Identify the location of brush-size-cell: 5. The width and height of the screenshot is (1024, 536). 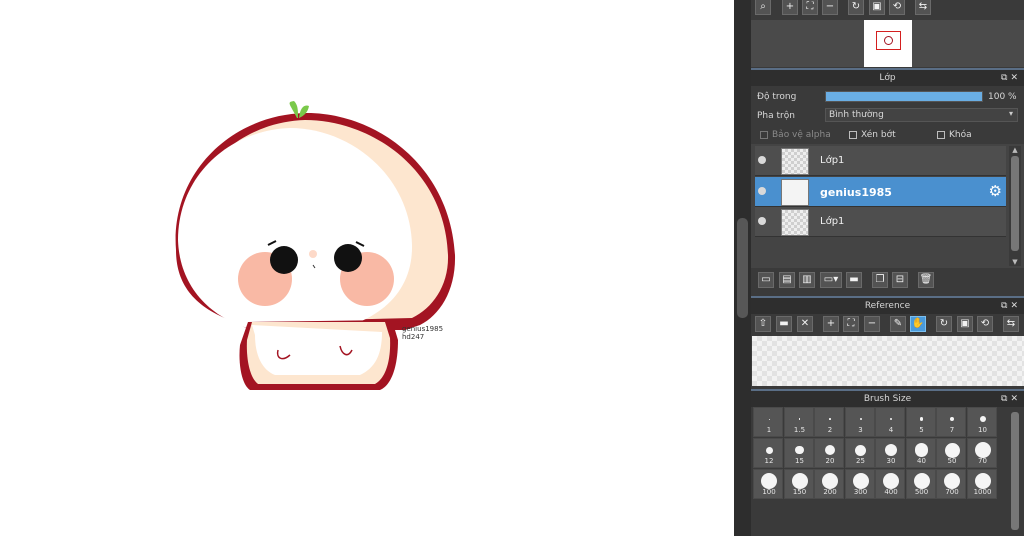
(920, 422).